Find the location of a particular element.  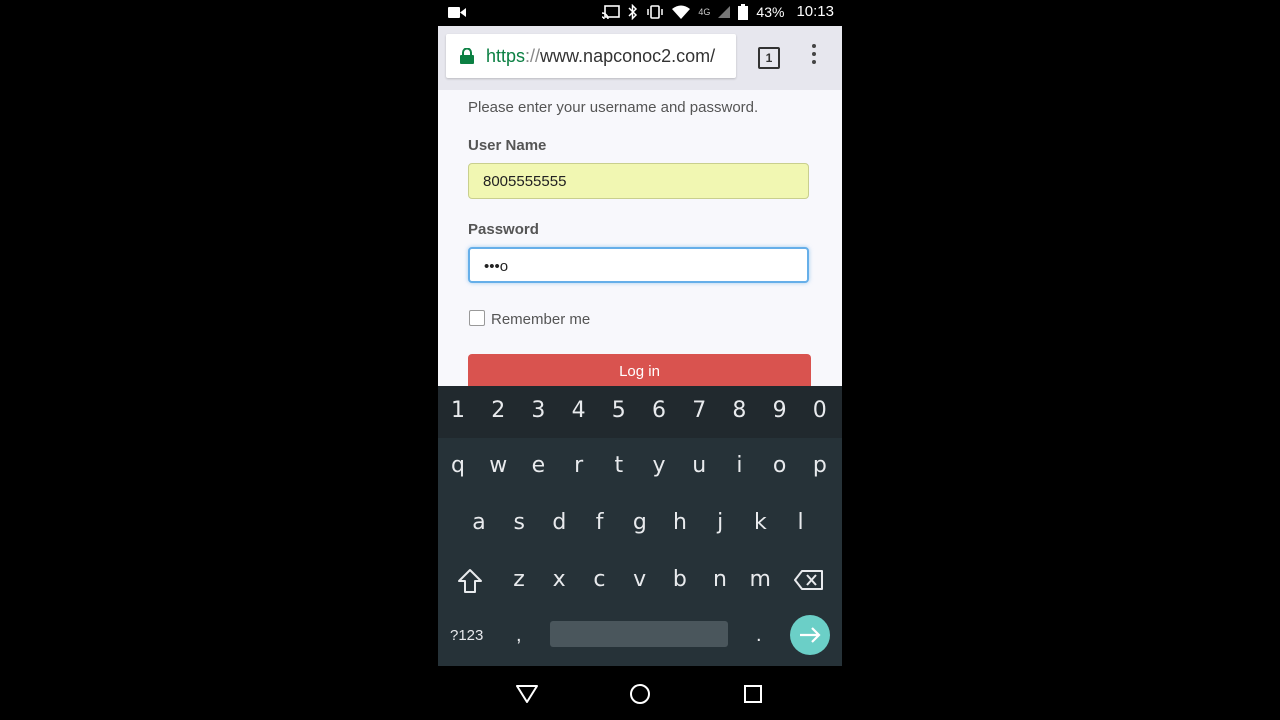

key-8: 8 is located at coordinates (739, 410).